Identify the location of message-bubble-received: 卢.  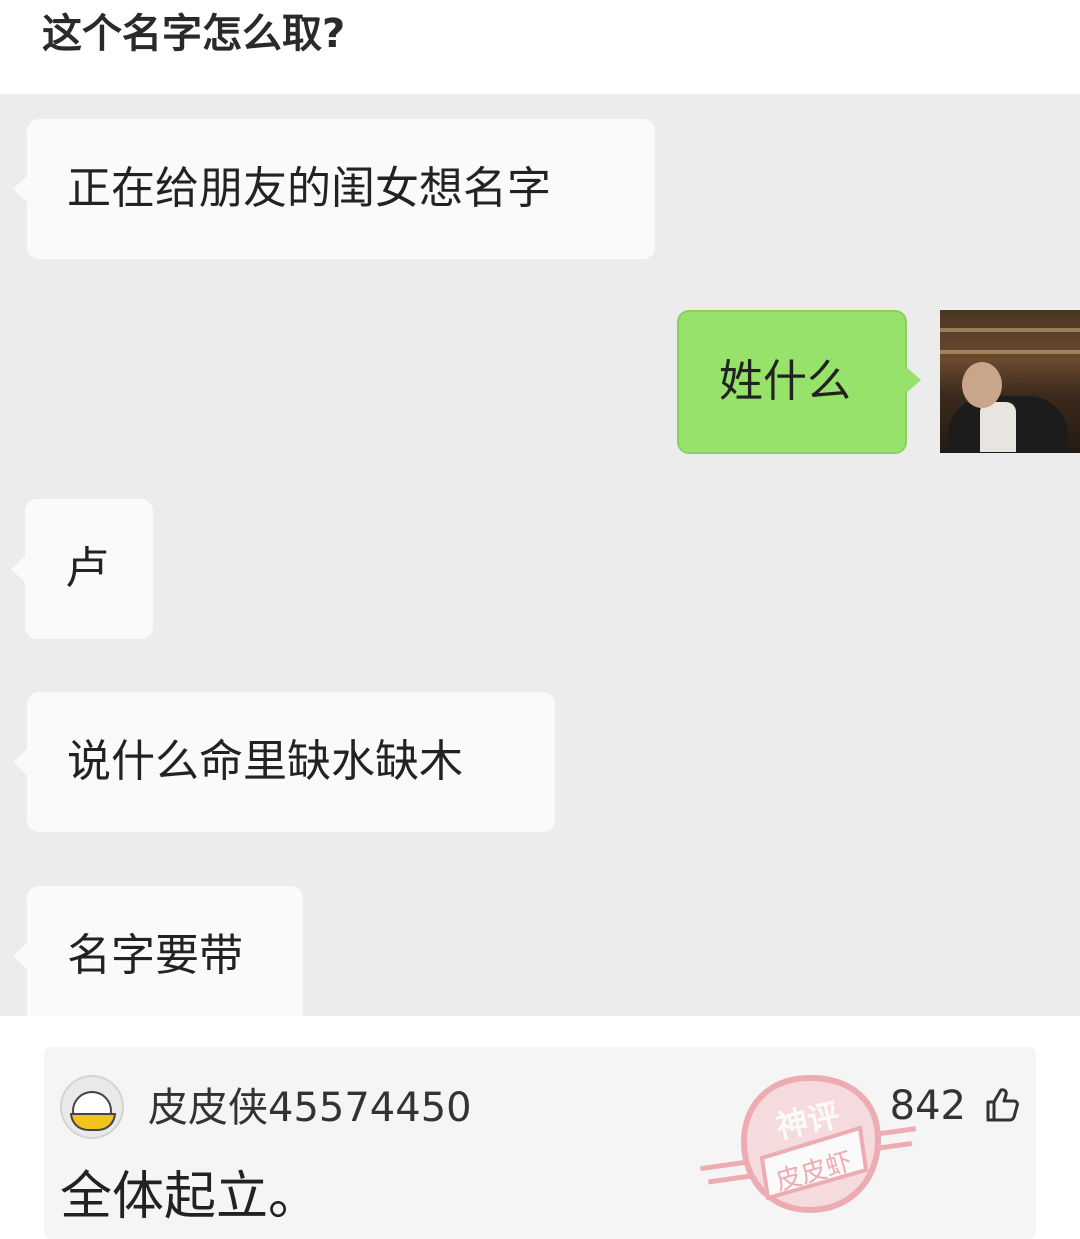
(82, 569).